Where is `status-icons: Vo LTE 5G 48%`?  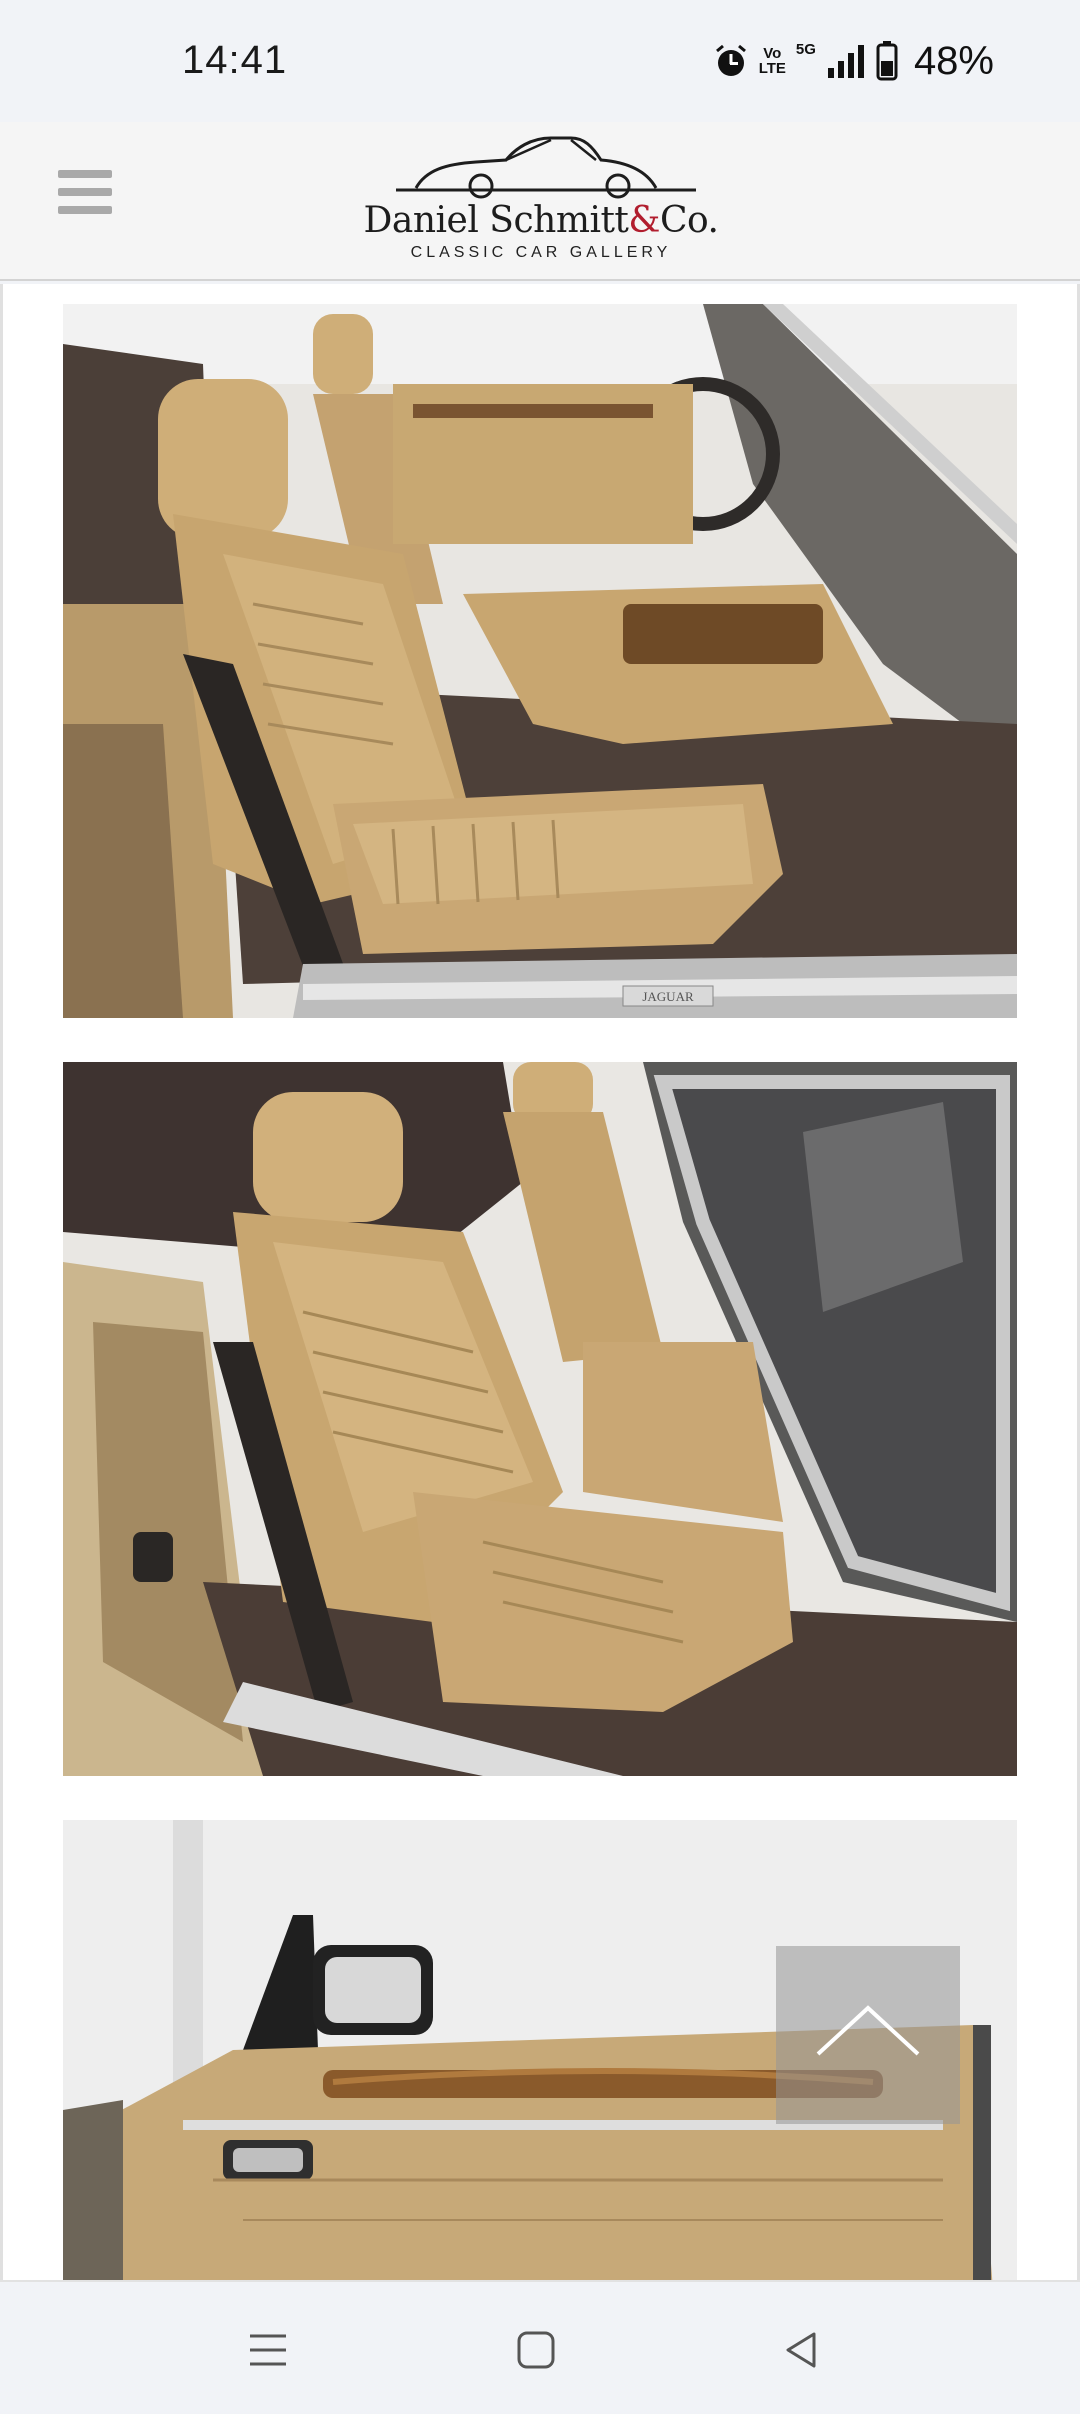 status-icons: Vo LTE 5G 48% is located at coordinates (853, 61).